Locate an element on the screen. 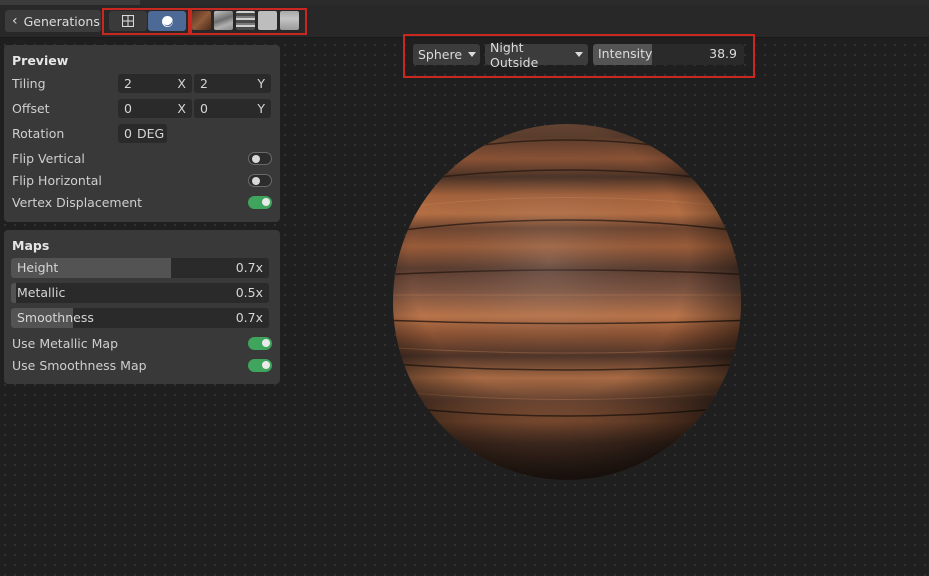 The height and width of the screenshot is (576, 929). offset-x-axis: X is located at coordinates (181, 108).